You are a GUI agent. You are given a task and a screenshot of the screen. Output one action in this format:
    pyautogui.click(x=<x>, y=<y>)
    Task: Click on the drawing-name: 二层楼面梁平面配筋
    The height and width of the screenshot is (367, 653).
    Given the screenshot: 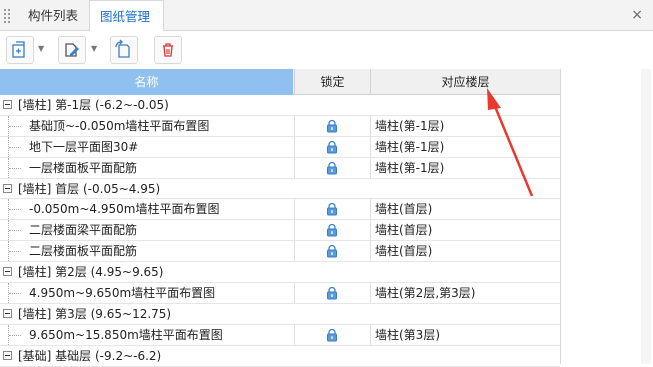 What is the action you would take?
    pyautogui.click(x=83, y=230)
    